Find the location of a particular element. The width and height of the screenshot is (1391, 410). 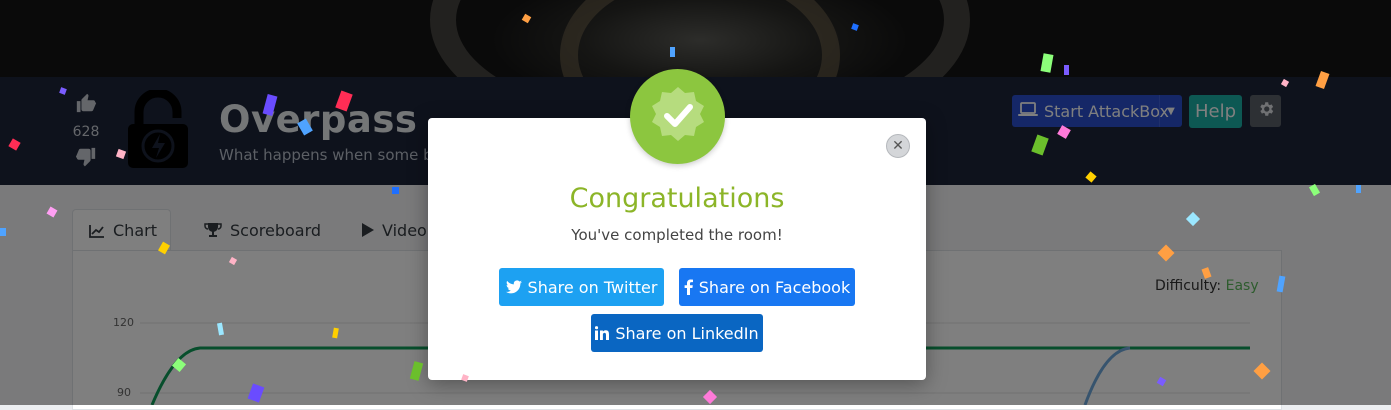

facebook-icon is located at coordinates (688, 287).